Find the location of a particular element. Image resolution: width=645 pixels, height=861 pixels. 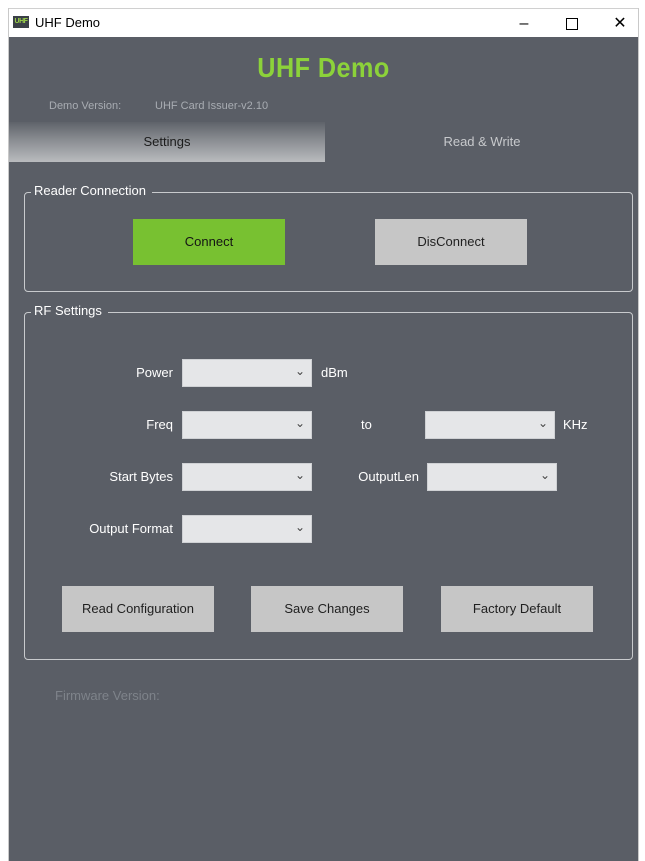

read-configuration-button: Read Configuration is located at coordinates (138, 609).